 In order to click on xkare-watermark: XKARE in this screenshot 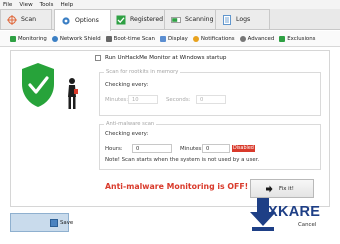, I will do `click(294, 212)`.